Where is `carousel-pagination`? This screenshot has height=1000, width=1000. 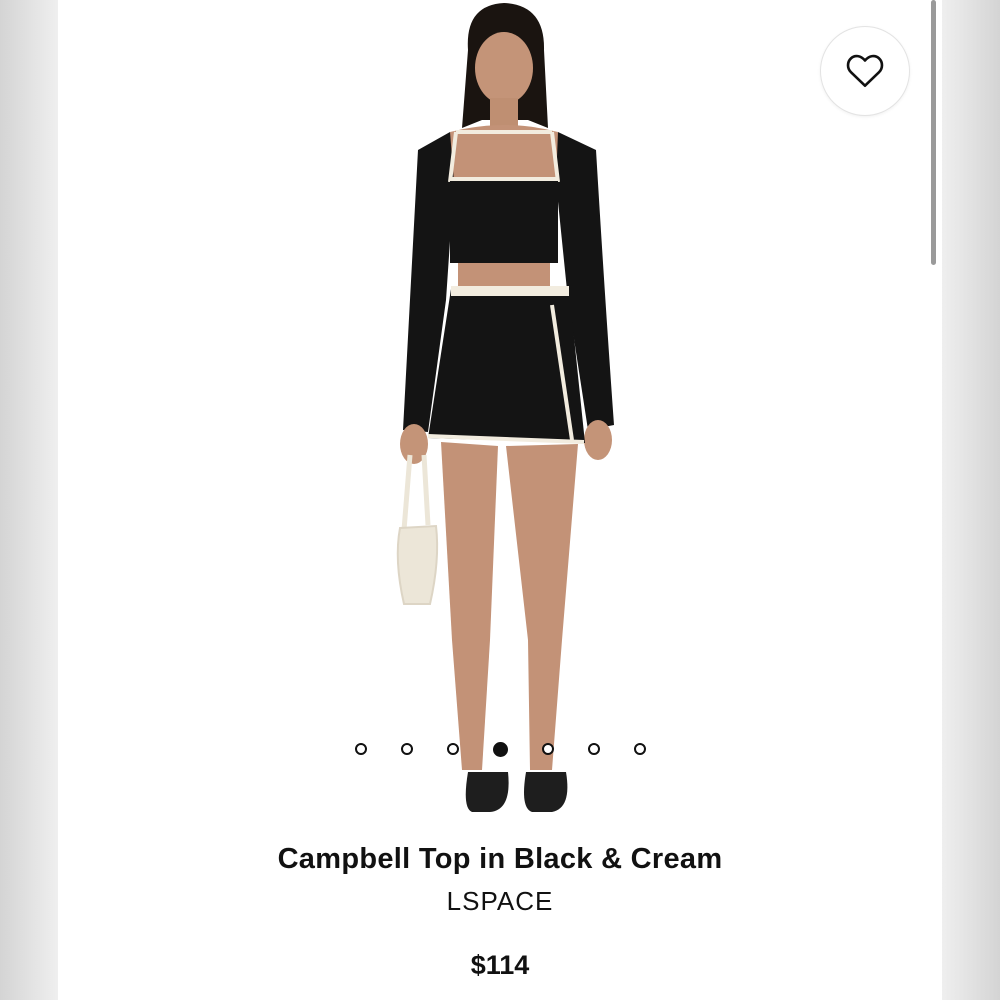 carousel-pagination is located at coordinates (500, 749).